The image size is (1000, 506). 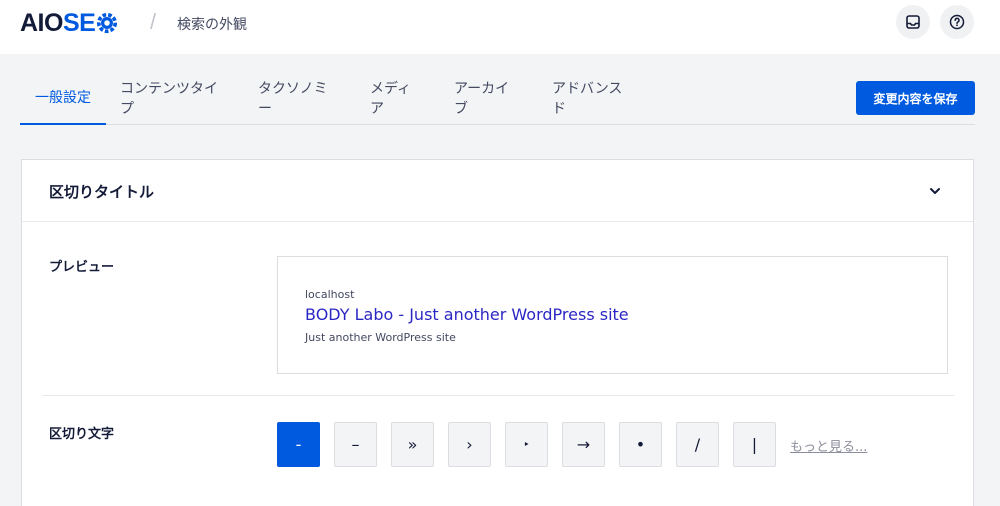 What do you see at coordinates (488, 97) in the screenshot?
I see `tab-archives: アーカイブ` at bounding box center [488, 97].